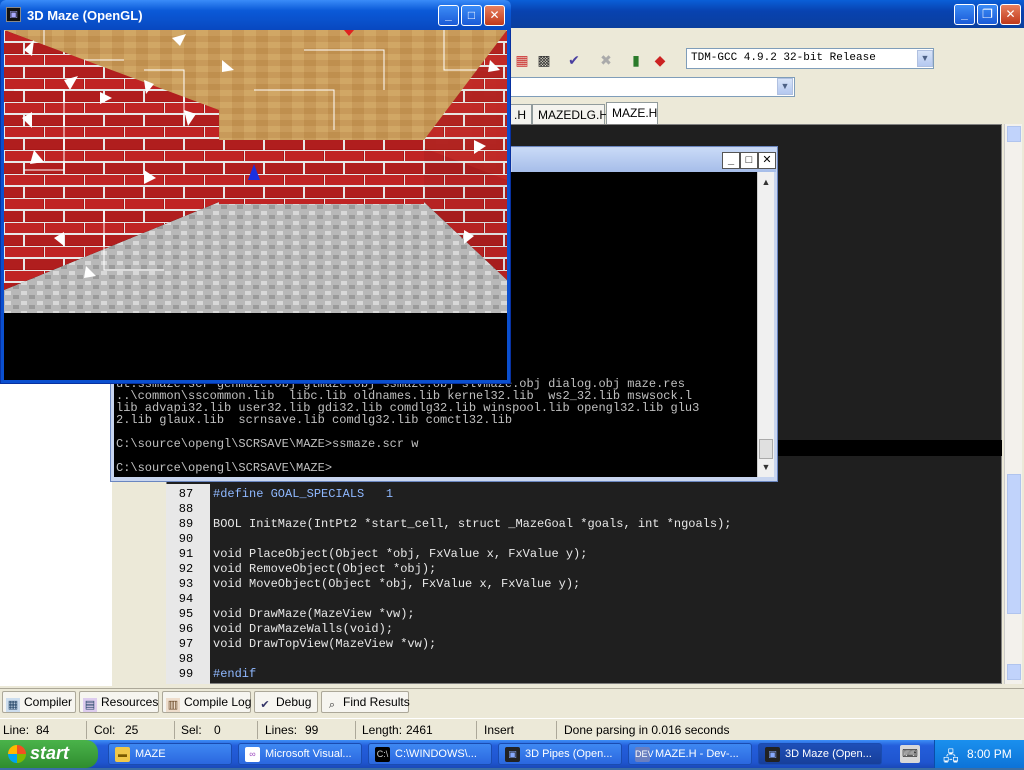  Describe the element at coordinates (766, 467) in the screenshot. I see `scroll-down-arrow-icon: ▼` at that location.